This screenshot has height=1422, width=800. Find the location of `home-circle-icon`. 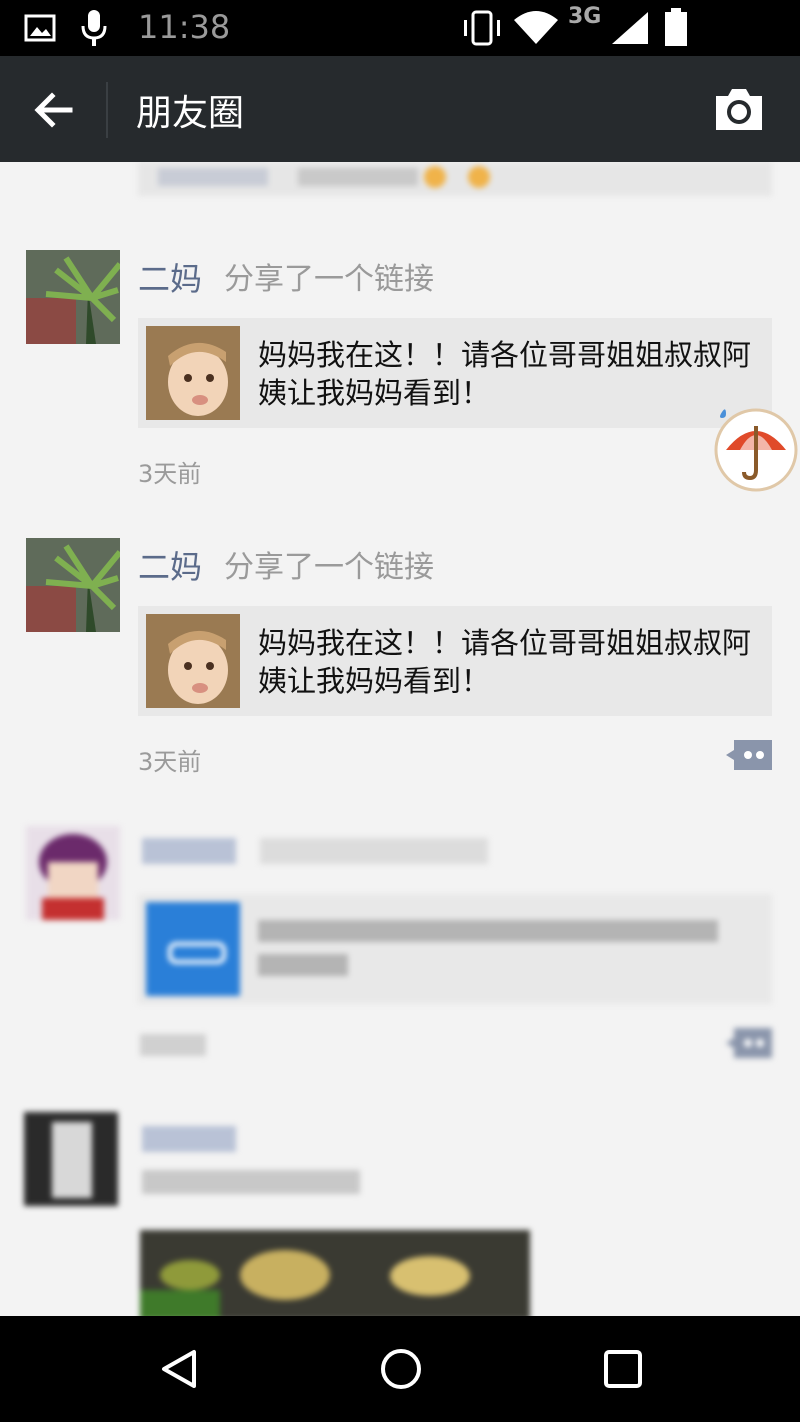

home-circle-icon is located at coordinates (401, 1369).